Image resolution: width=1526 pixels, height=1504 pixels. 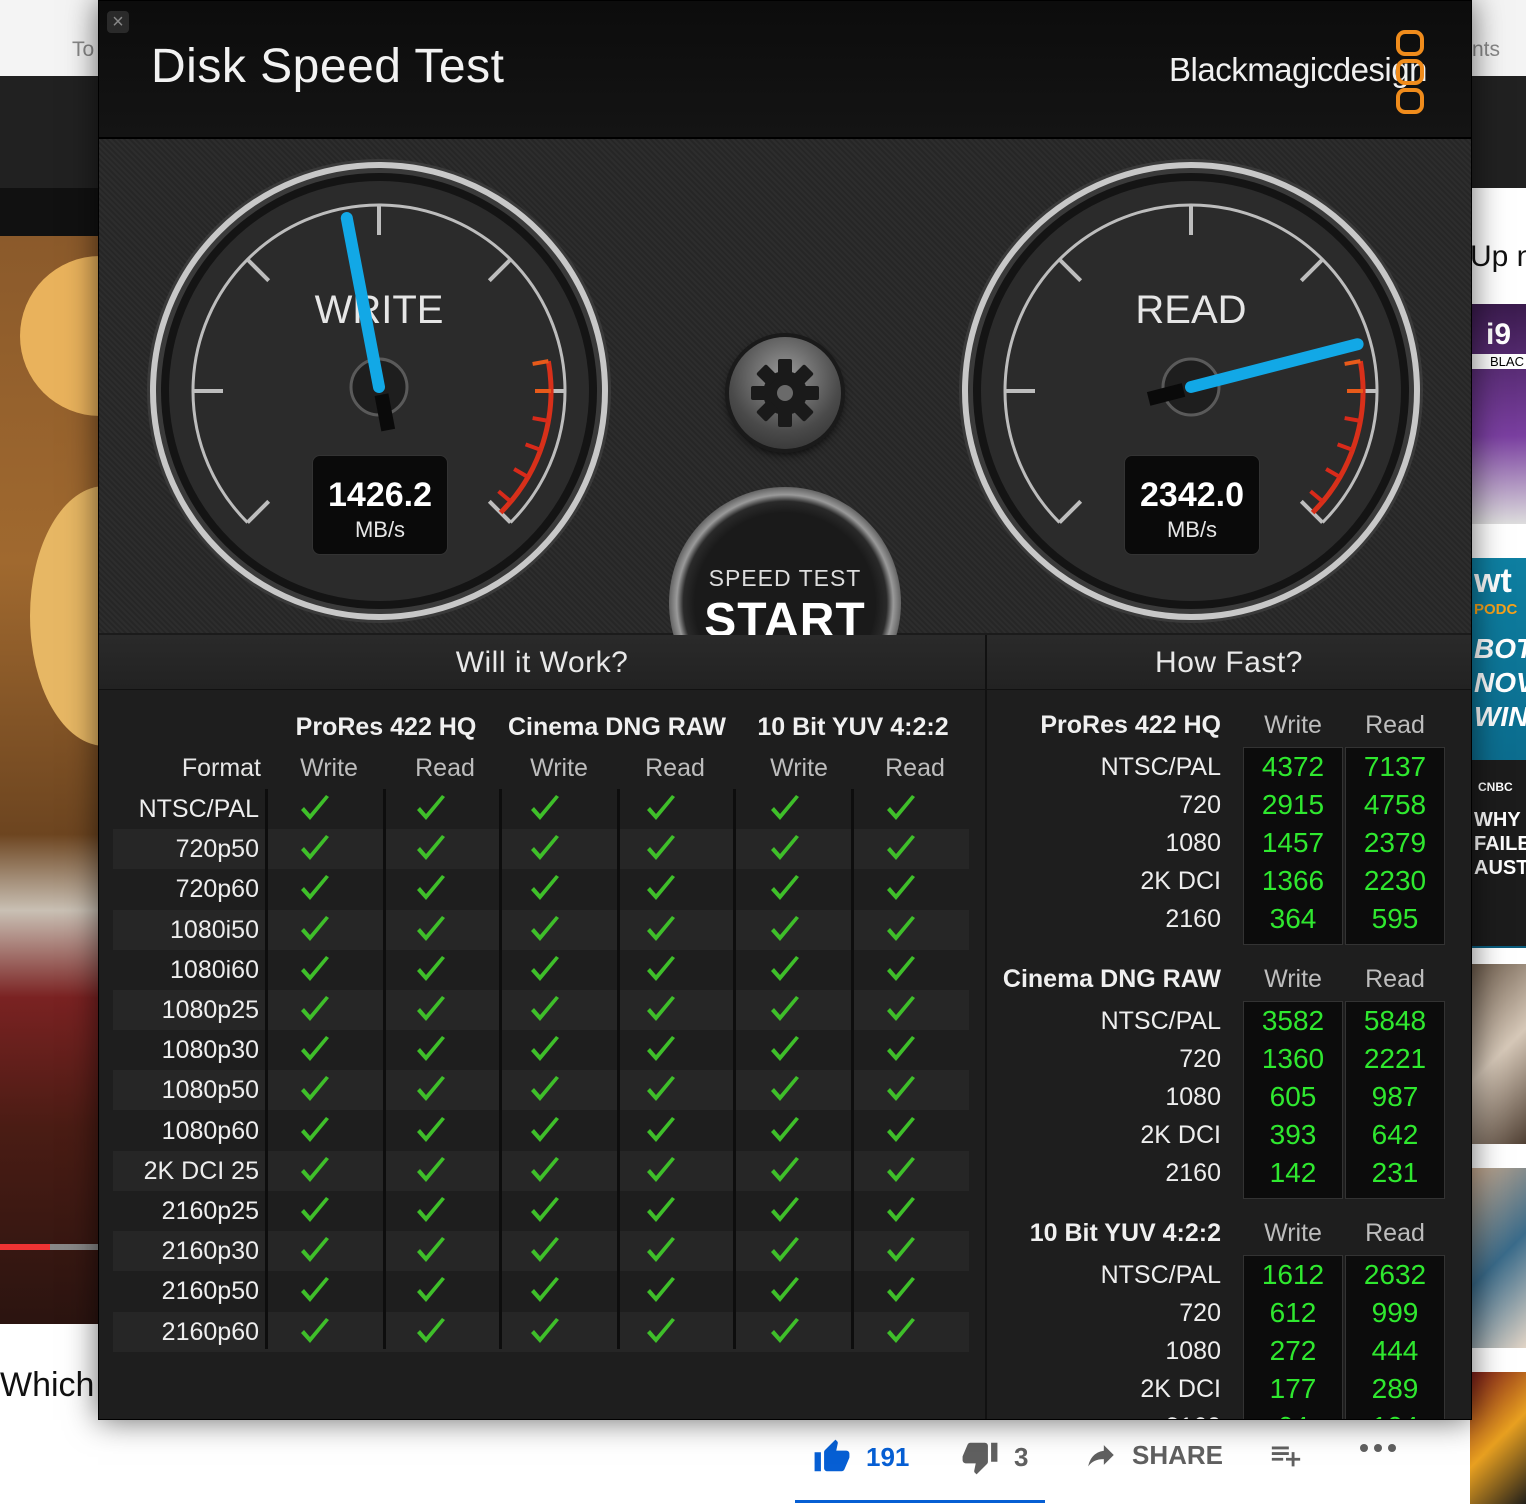 What do you see at coordinates (1395, 1134) in the screenshot?
I see `how-fast-read-value: 642` at bounding box center [1395, 1134].